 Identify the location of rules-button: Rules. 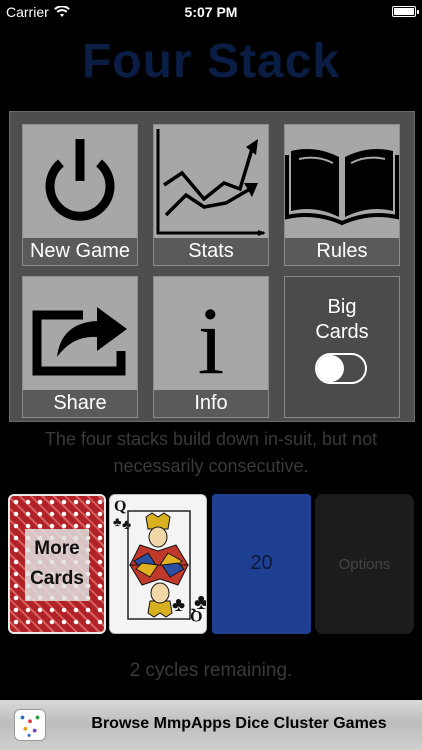
(342, 195).